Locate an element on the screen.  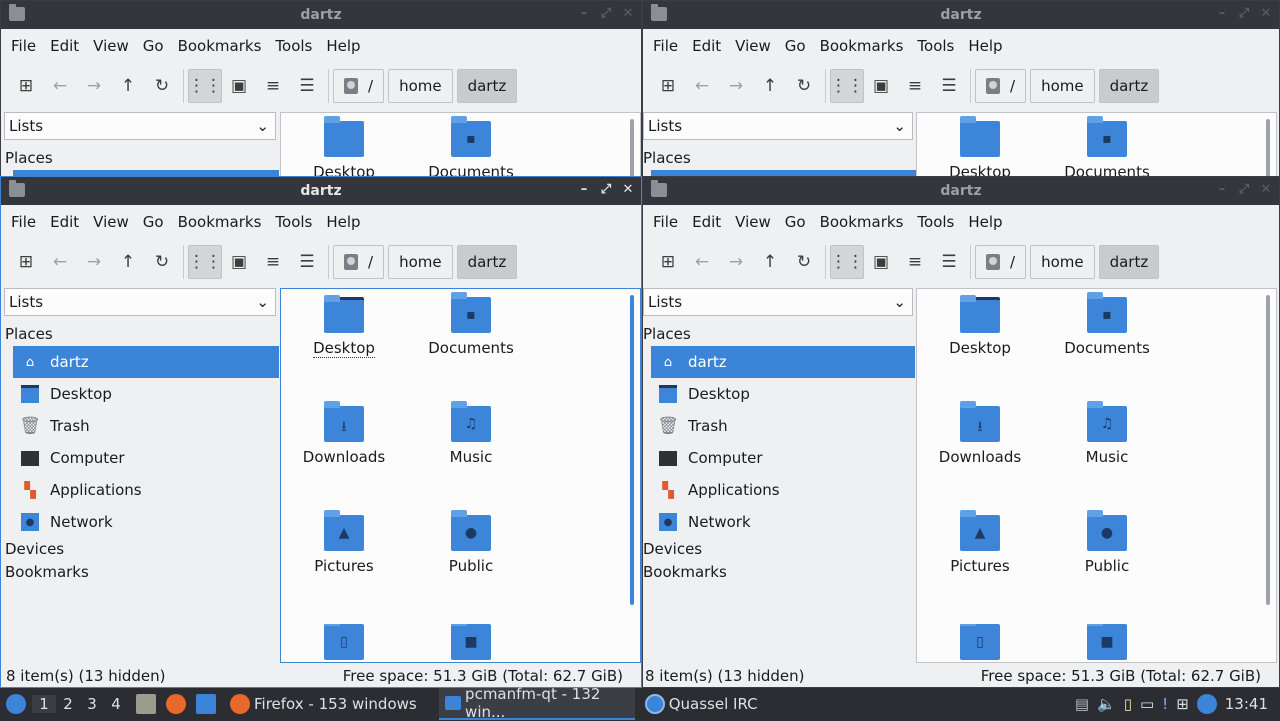
sidebar-item-computer: Computer is located at coordinates (146, 458).